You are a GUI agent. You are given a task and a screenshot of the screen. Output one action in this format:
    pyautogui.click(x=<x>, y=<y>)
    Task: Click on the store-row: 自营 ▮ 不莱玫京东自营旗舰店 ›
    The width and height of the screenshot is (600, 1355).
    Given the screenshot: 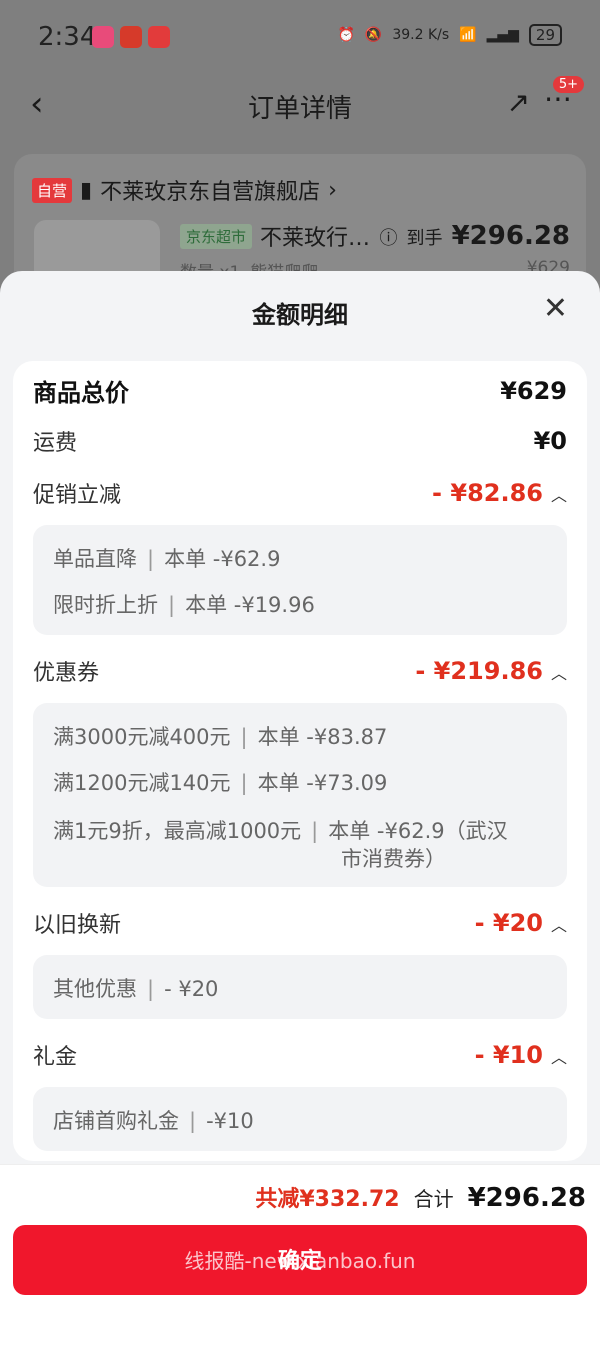 What is the action you would take?
    pyautogui.click(x=184, y=190)
    